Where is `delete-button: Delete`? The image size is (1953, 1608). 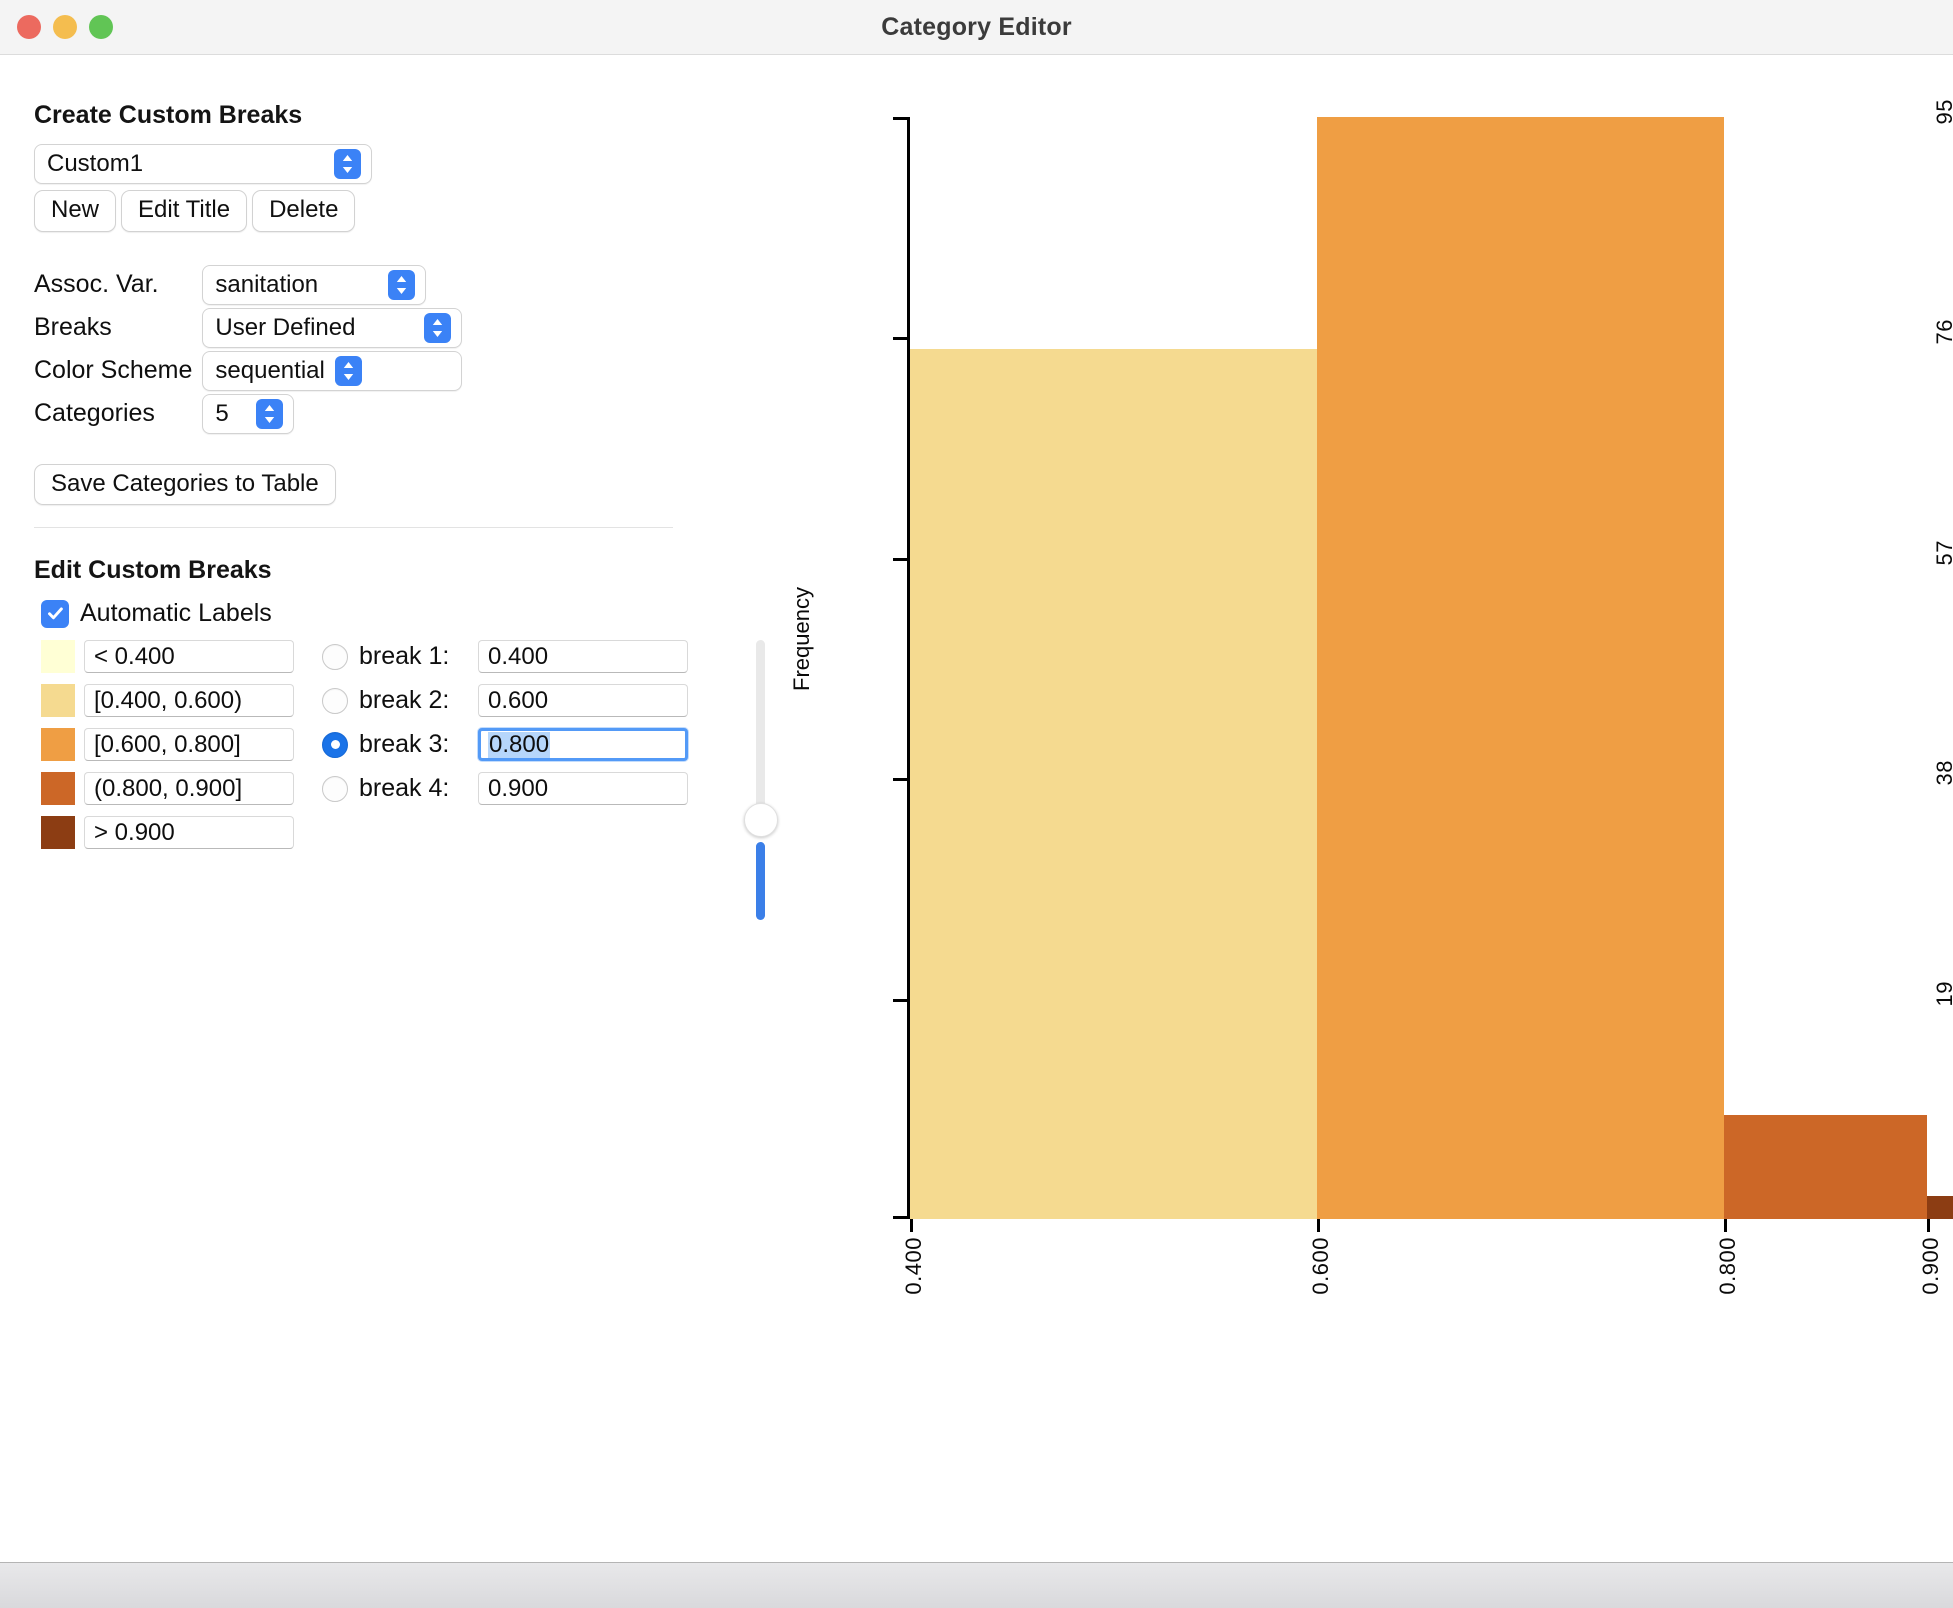
delete-button: Delete is located at coordinates (304, 211).